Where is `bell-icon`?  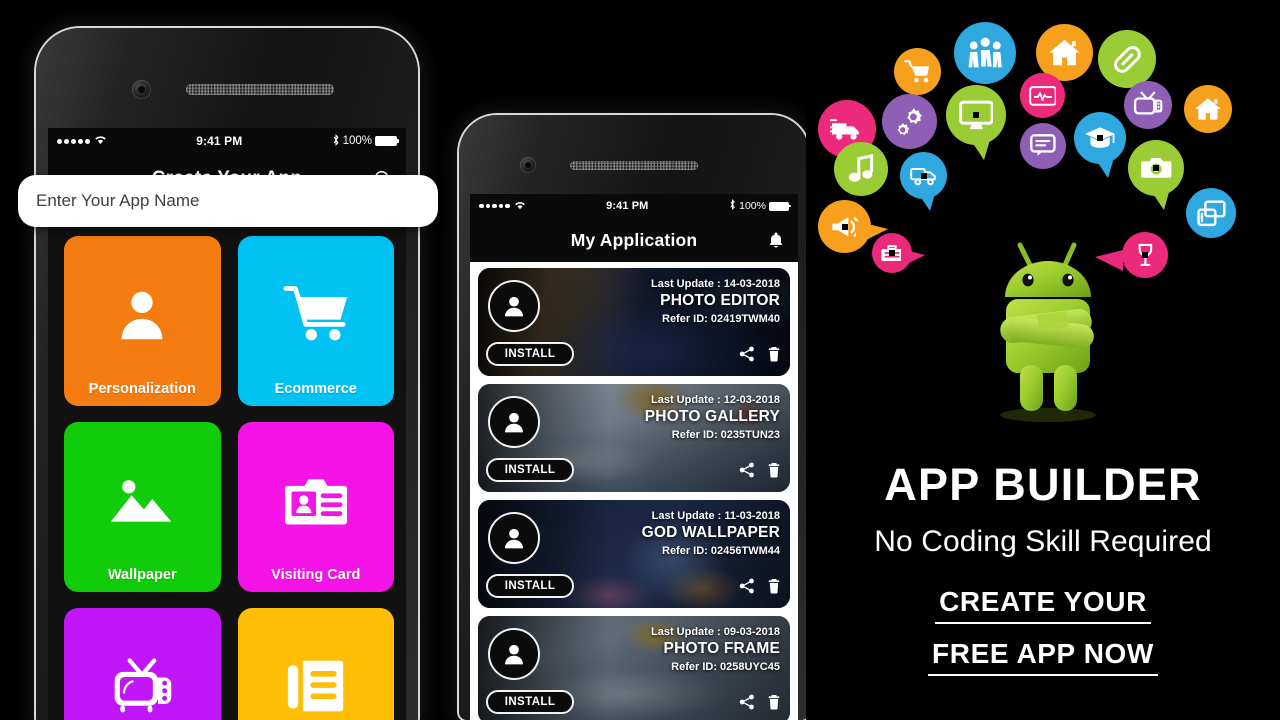 bell-icon is located at coordinates (774, 240).